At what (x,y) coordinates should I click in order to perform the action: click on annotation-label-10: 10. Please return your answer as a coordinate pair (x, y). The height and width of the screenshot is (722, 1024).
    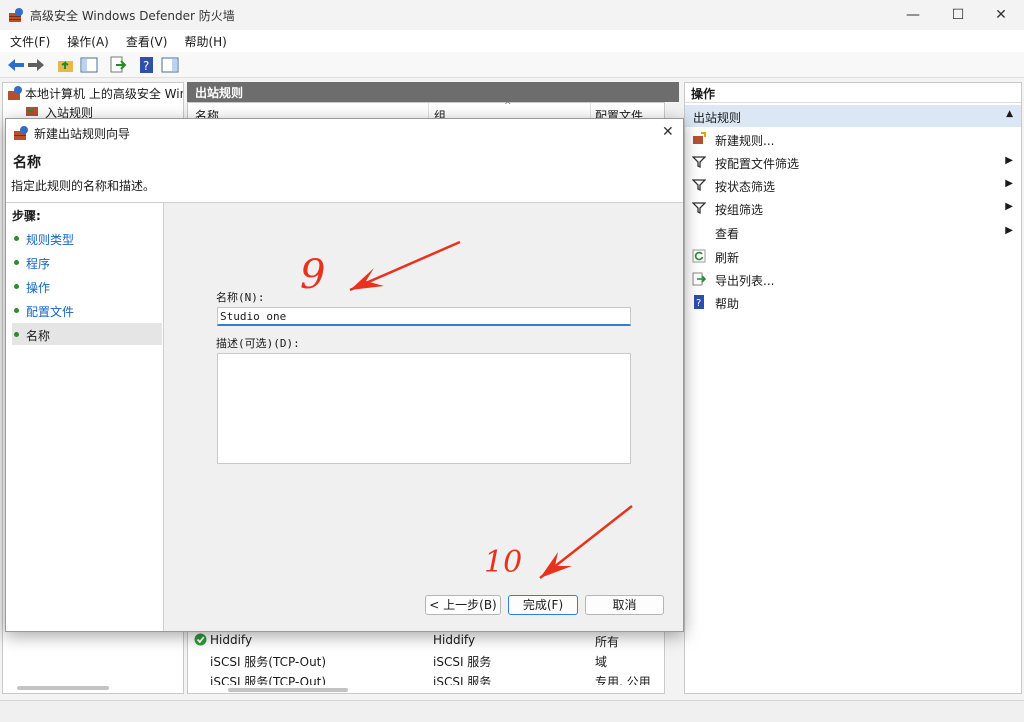
    Looking at the image, I should click on (503, 562).